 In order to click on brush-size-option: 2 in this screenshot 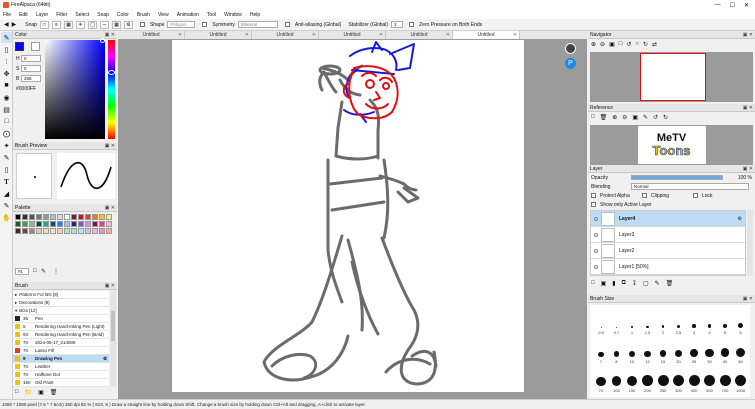, I will do `click(663, 322)`.